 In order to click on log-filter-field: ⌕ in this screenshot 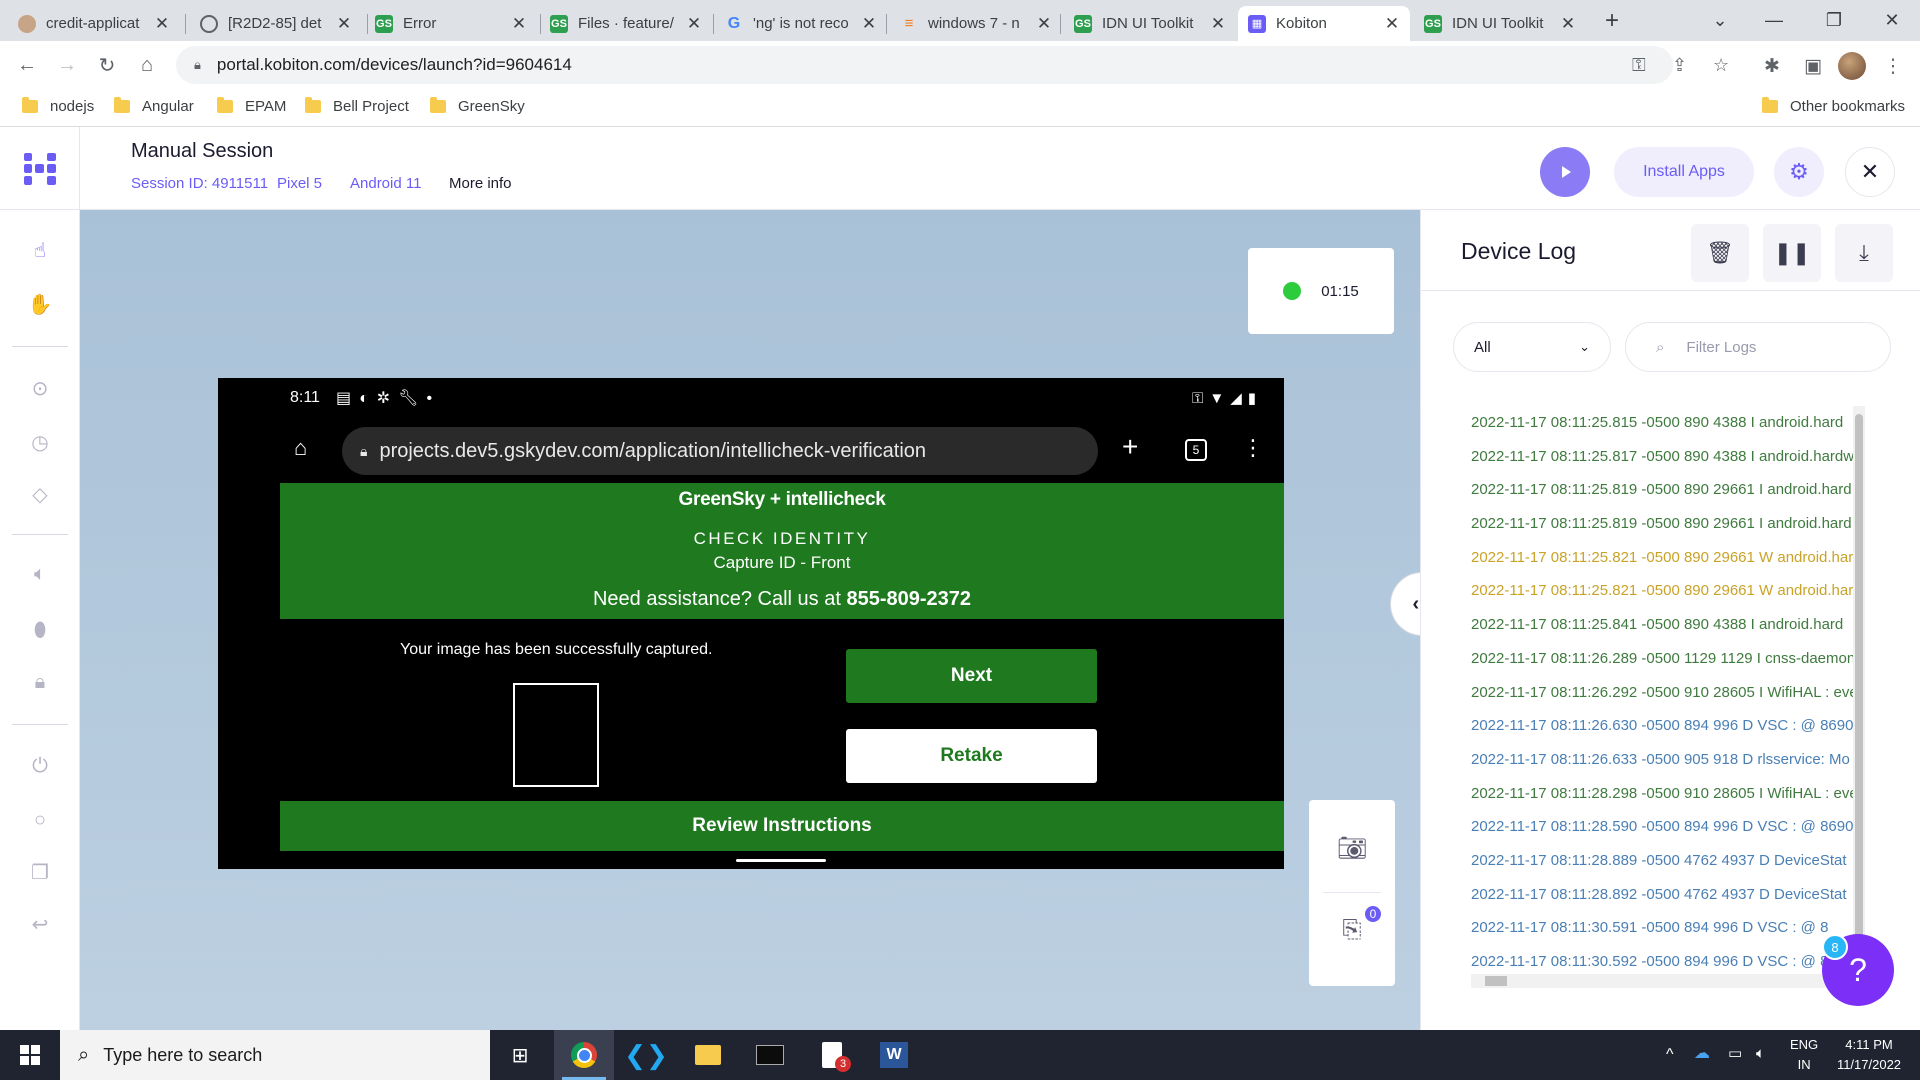, I will do `click(1758, 347)`.